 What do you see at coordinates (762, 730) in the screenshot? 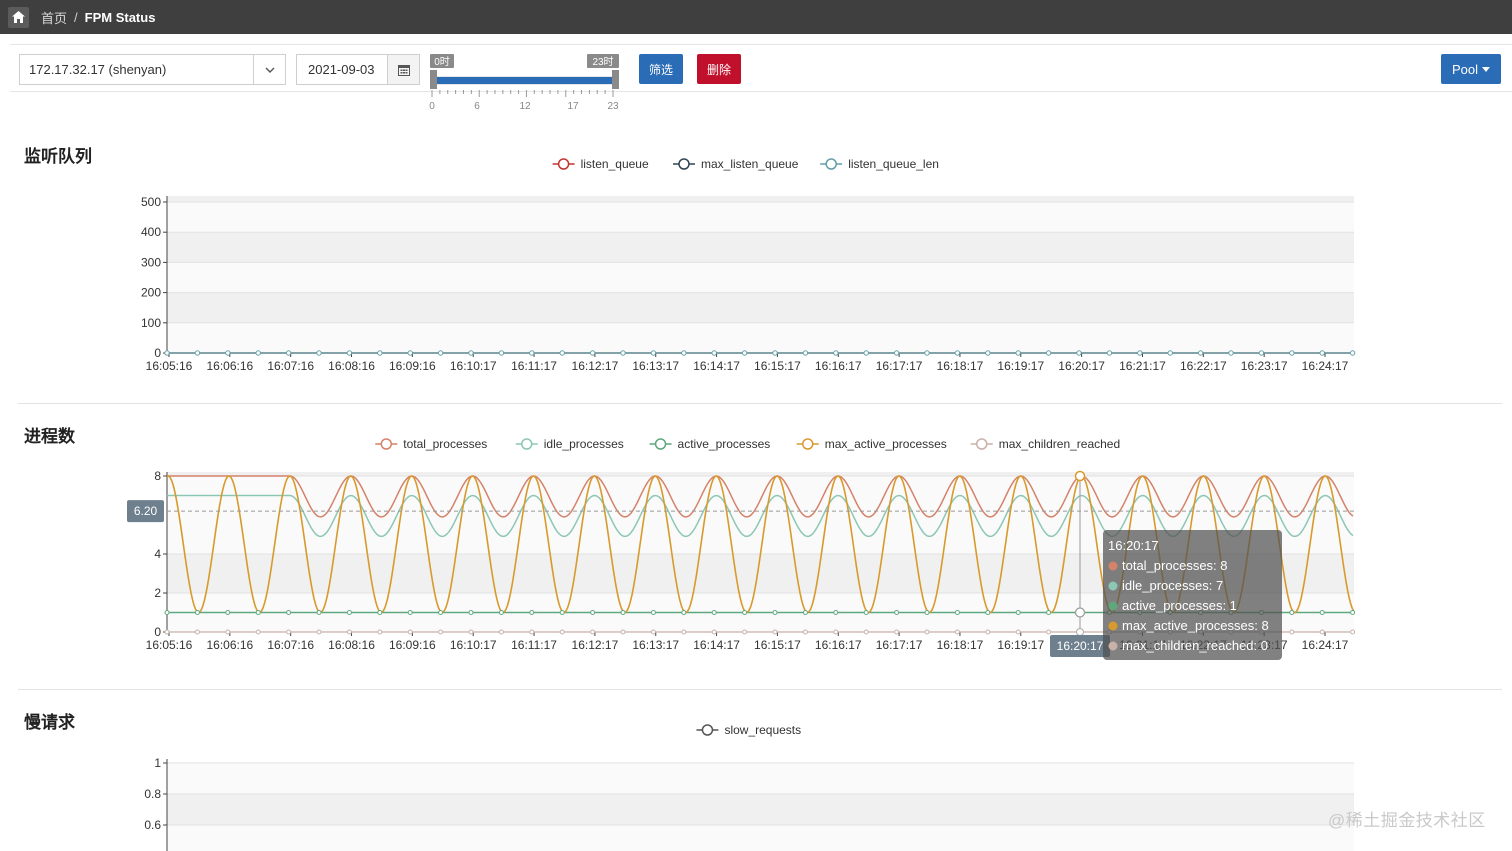
I see `legend-label: slow_requests` at bounding box center [762, 730].